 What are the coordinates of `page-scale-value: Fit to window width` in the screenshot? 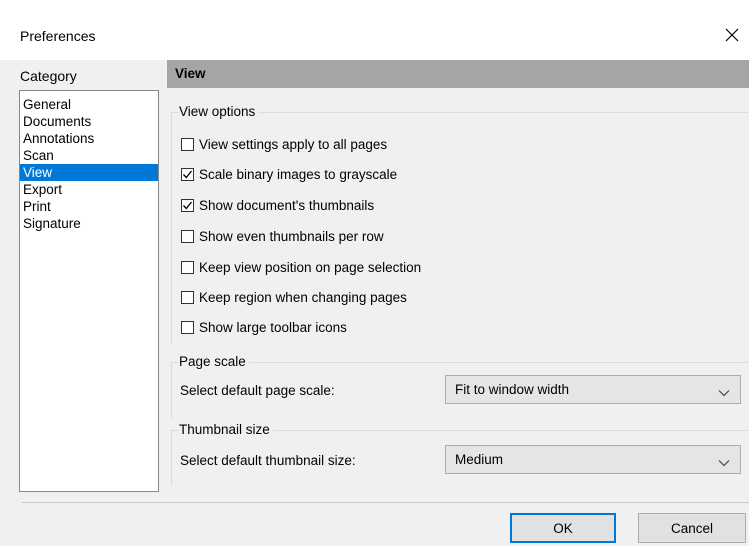 It's located at (512, 389).